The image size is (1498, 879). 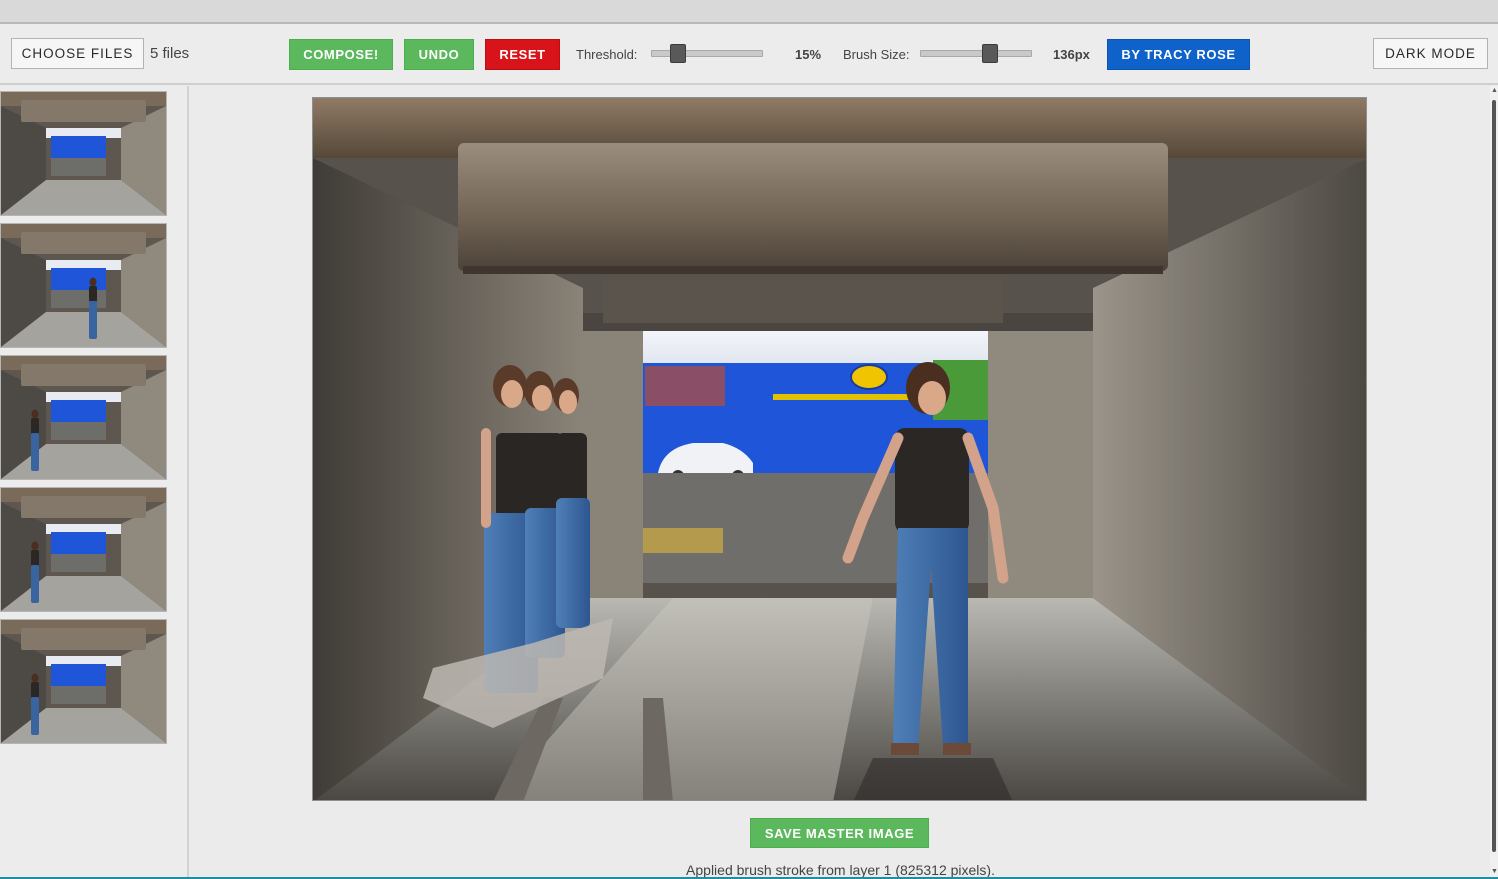 What do you see at coordinates (876, 54) in the screenshot?
I see `brush-size-label: Brush Size:` at bounding box center [876, 54].